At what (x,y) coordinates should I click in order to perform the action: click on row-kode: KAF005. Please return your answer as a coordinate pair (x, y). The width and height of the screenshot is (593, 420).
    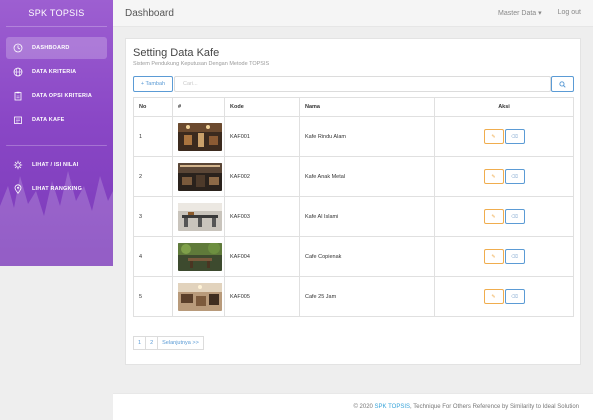
    Looking at the image, I should click on (262, 296).